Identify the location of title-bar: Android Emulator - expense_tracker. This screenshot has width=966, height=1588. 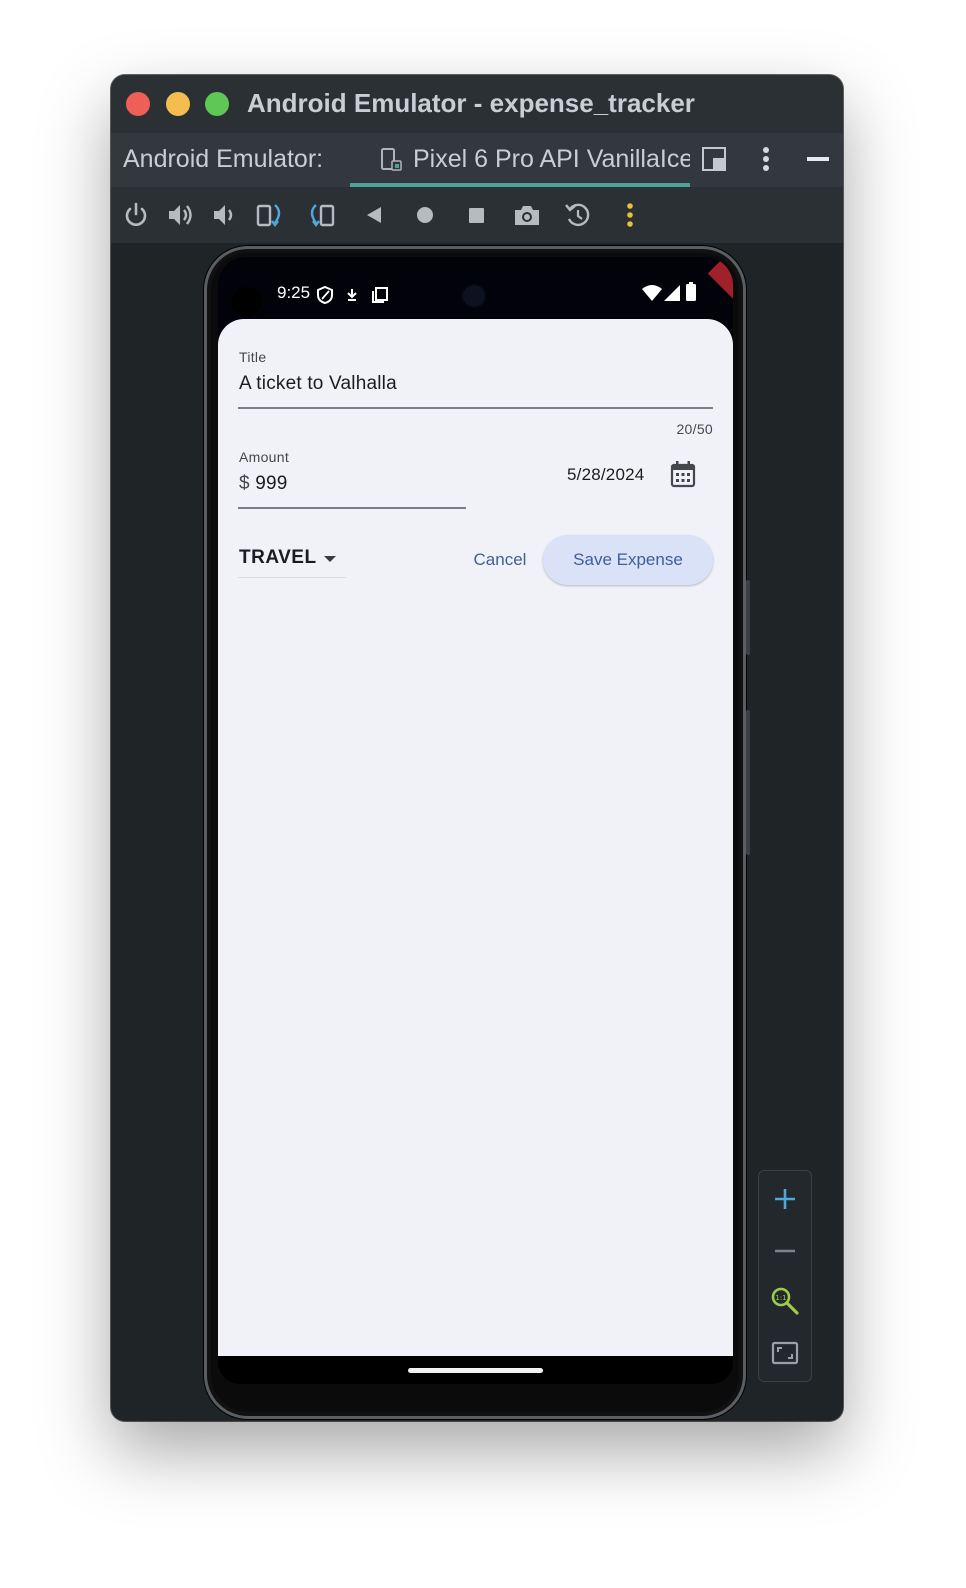
(477, 104).